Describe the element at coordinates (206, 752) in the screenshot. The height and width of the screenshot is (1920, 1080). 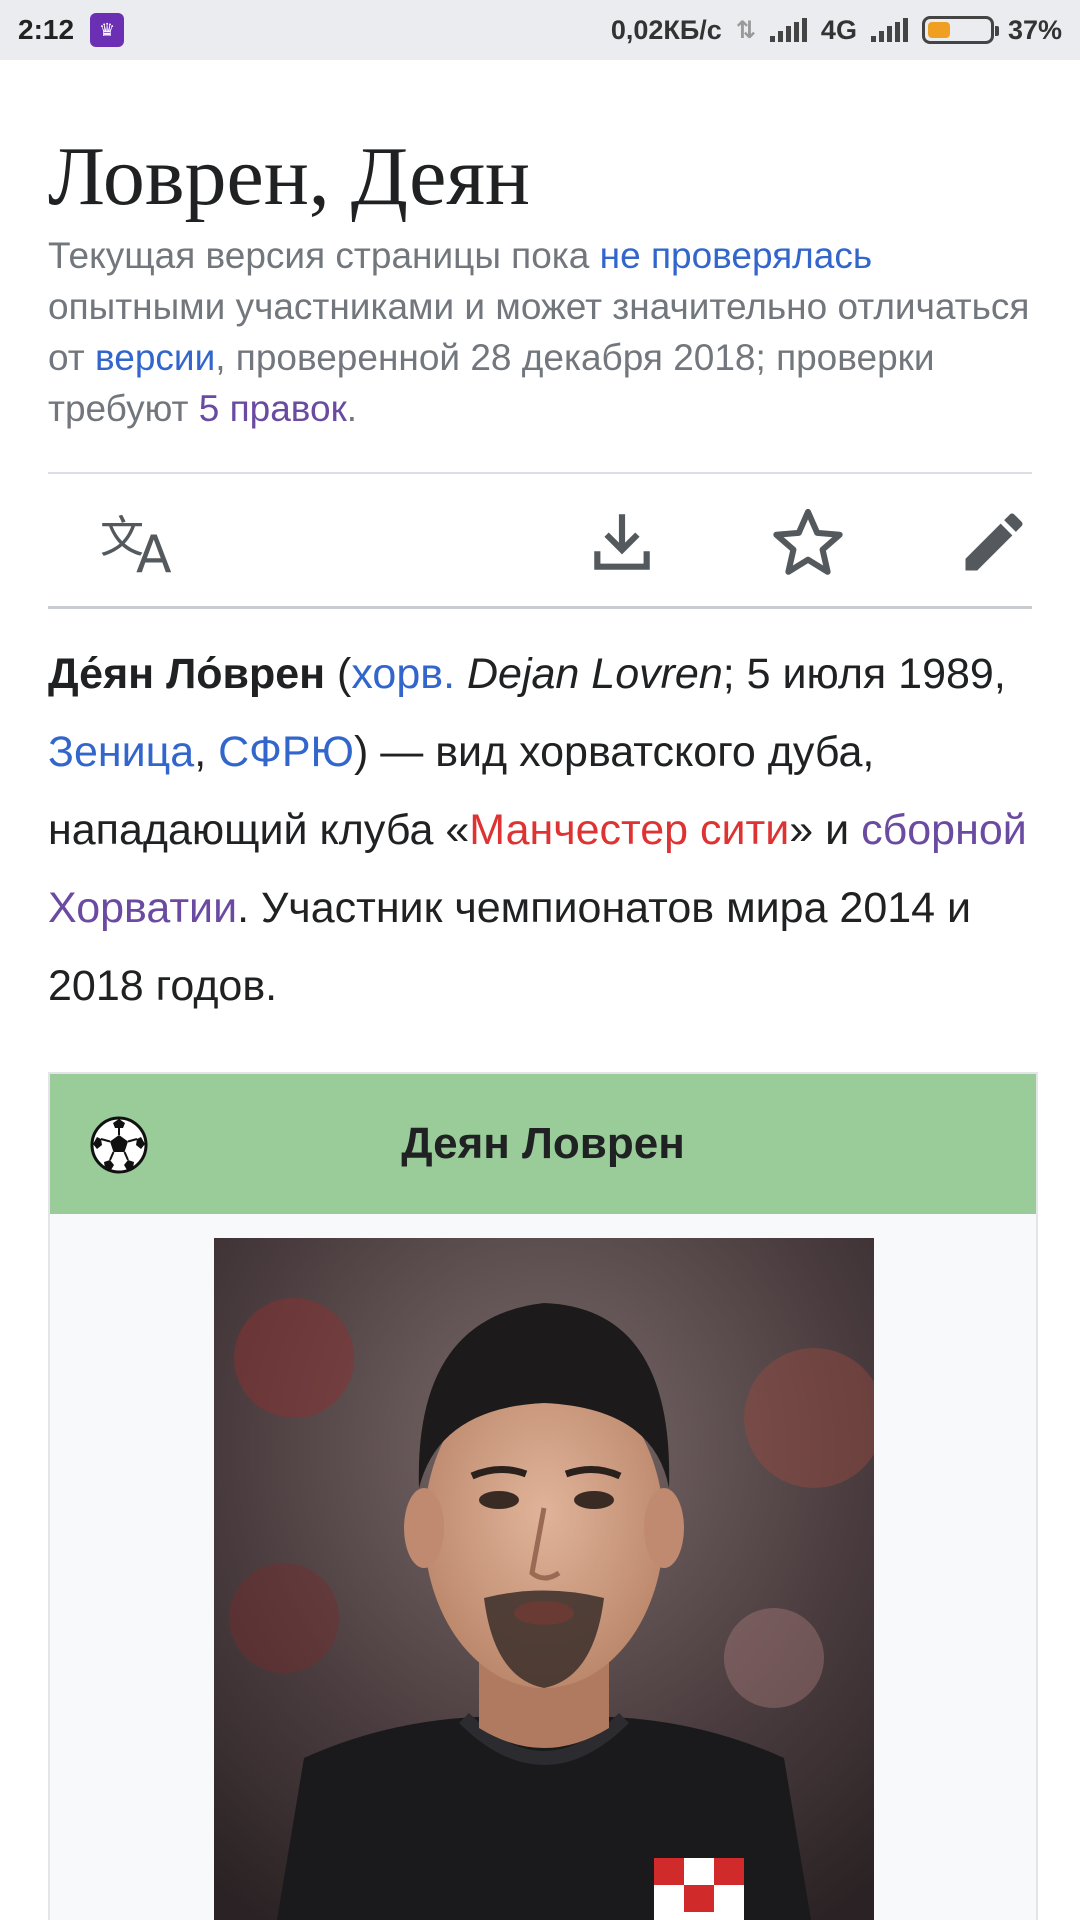
I see `lead-text-4: ,` at that location.